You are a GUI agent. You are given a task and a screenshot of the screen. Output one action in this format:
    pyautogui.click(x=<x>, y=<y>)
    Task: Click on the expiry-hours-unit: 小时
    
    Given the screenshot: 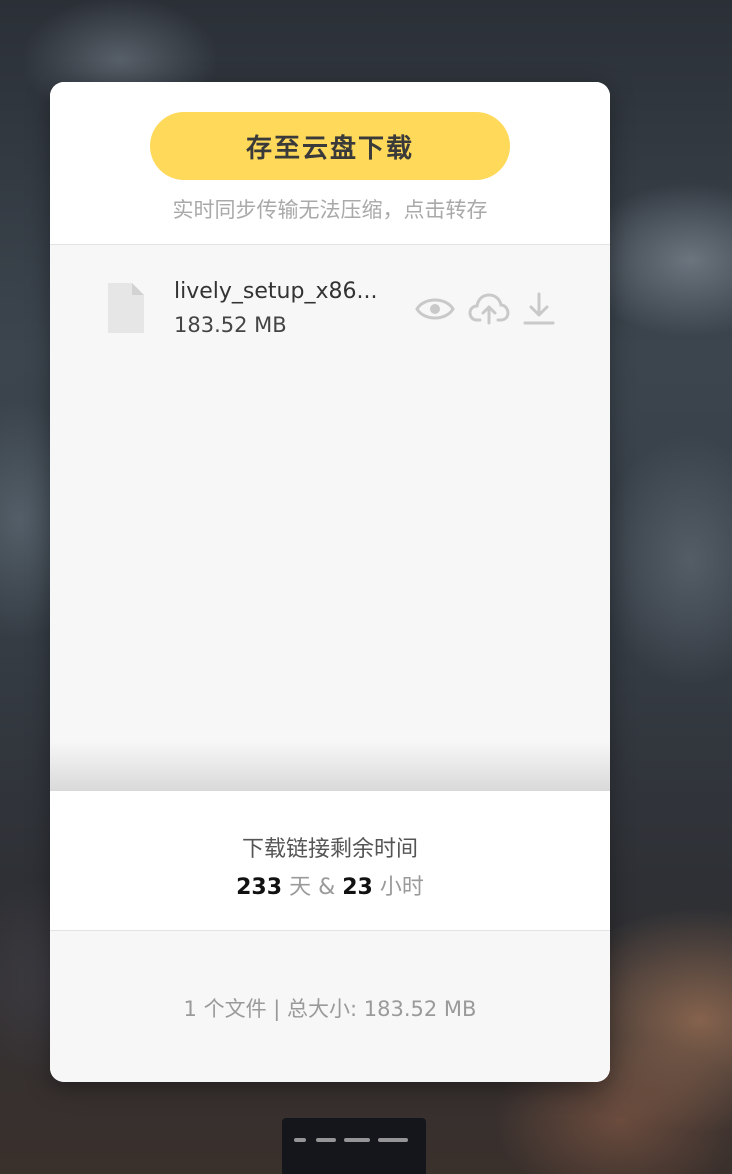 What is the action you would take?
    pyautogui.click(x=401, y=887)
    